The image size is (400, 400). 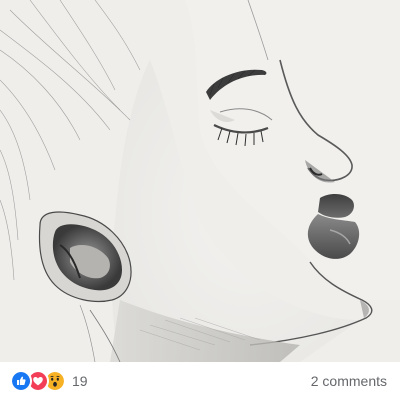 What do you see at coordinates (80, 381) in the screenshot?
I see `reaction-count: 19` at bounding box center [80, 381].